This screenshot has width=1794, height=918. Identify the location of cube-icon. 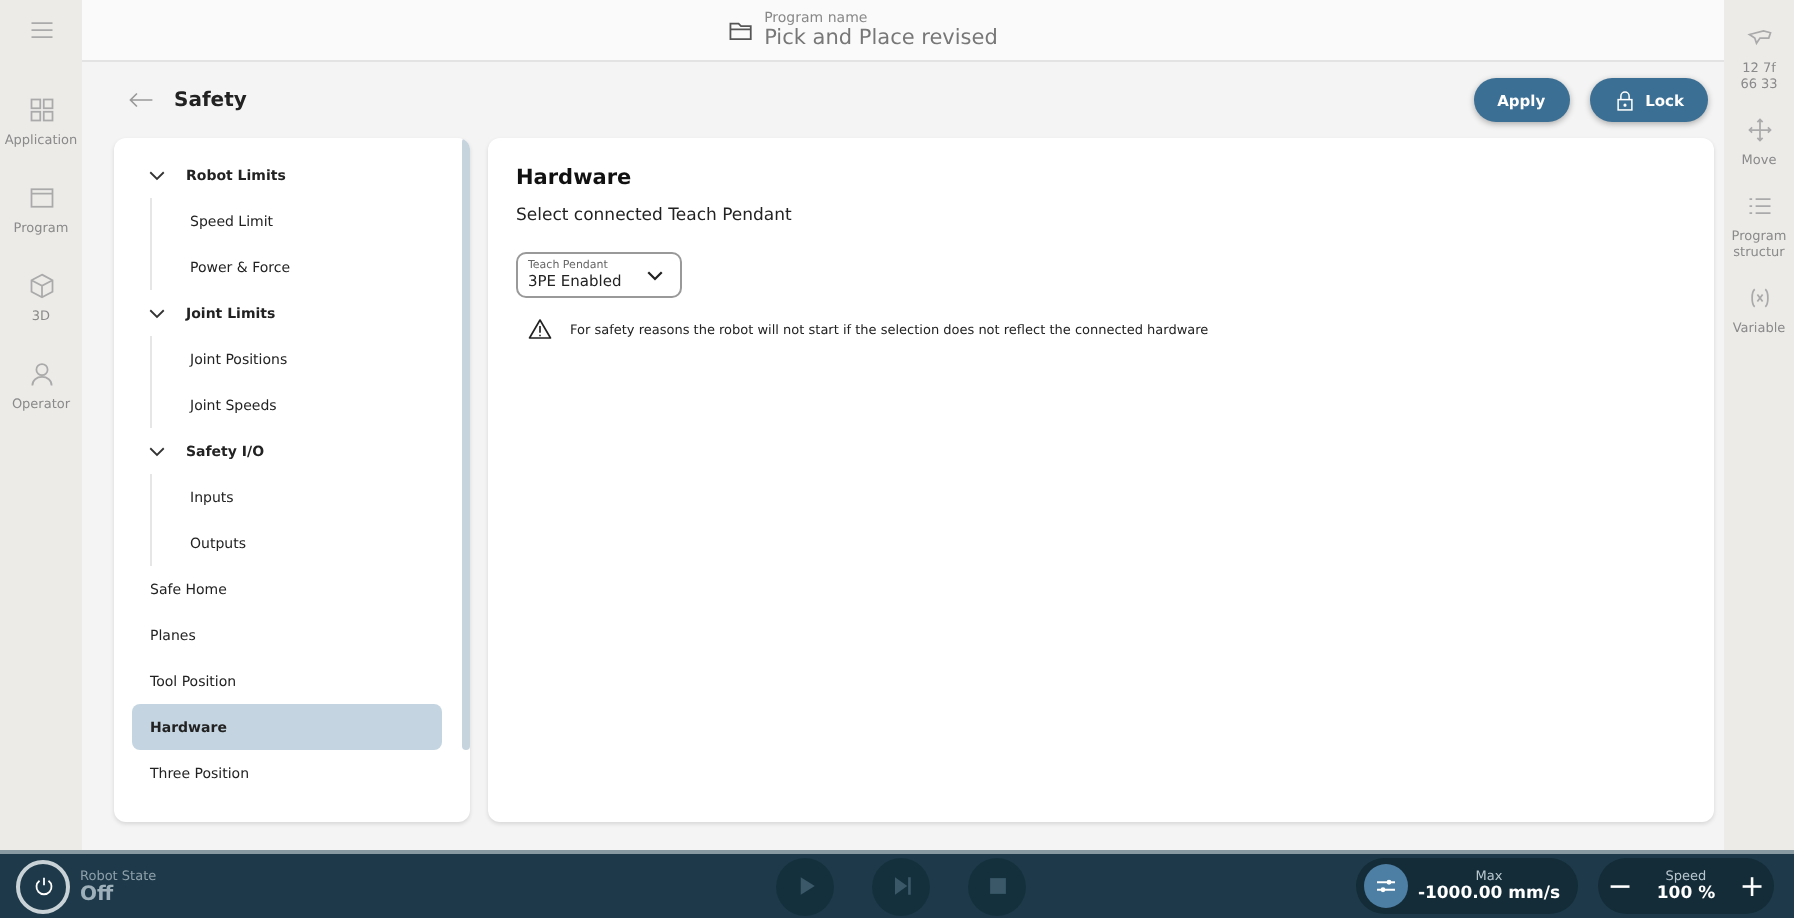
(41, 286).